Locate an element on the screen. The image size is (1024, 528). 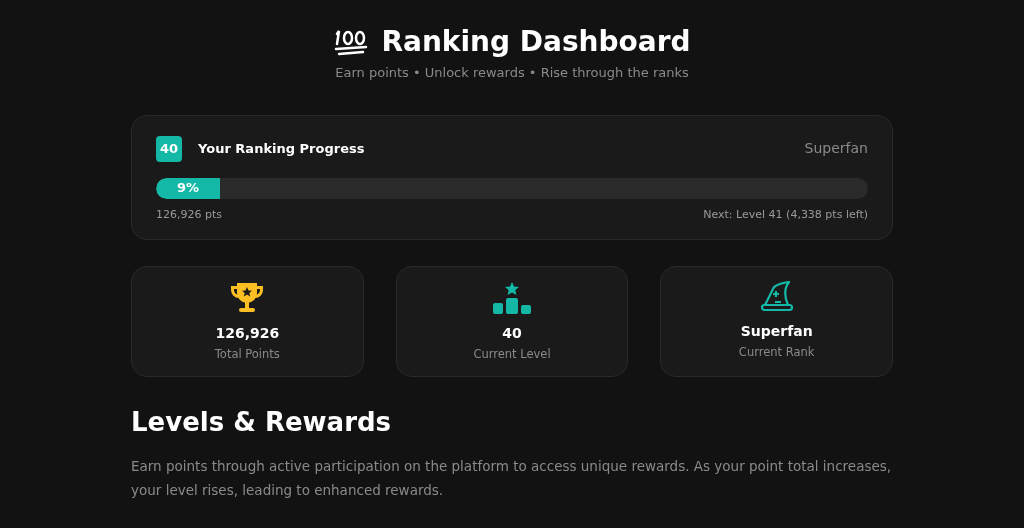
progress-title: Your Ranking Progress is located at coordinates (281, 148).